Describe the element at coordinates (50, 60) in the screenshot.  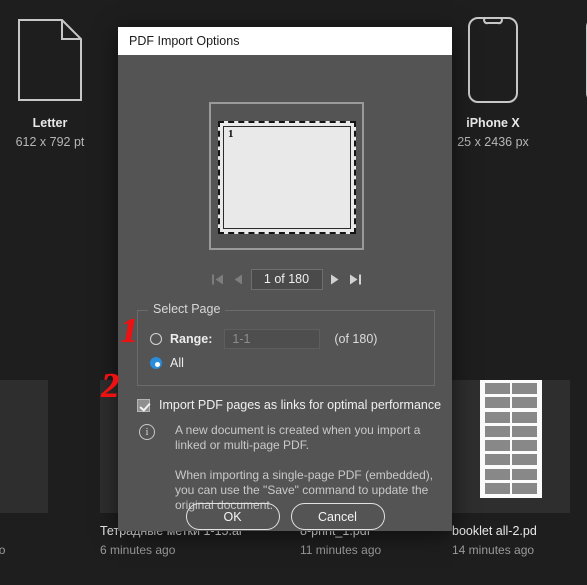
I see `document-page-icon` at that location.